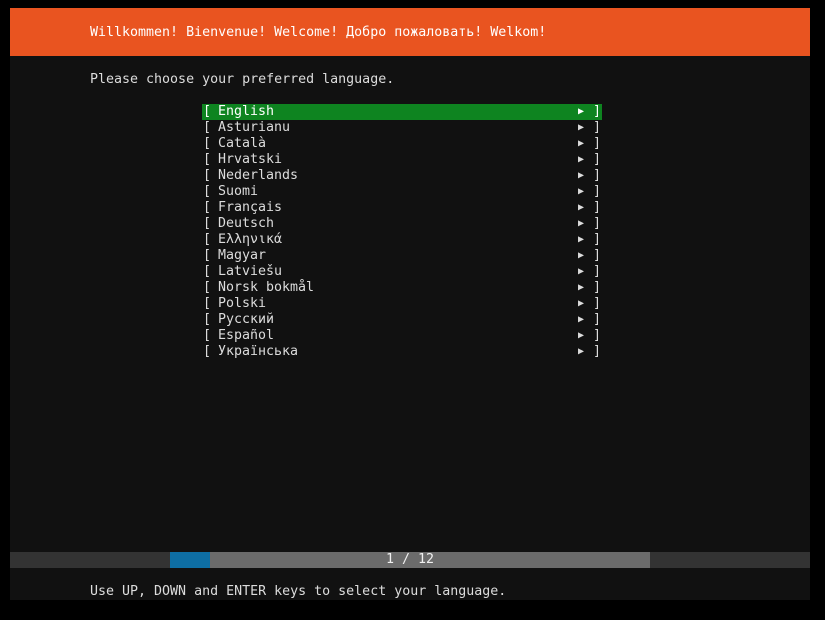 This screenshot has width=825, height=620. Describe the element at coordinates (402, 160) in the screenshot. I see `language-option: [ Hrvatski ▶]` at that location.